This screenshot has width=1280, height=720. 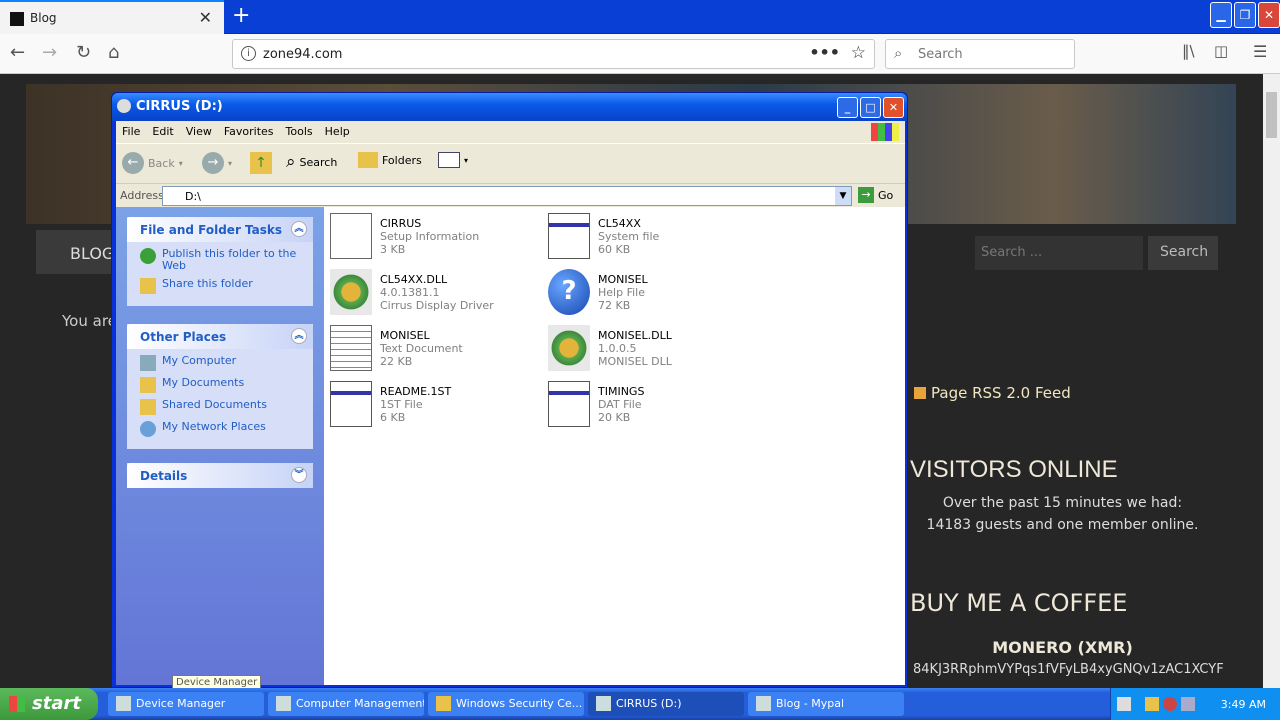 What do you see at coordinates (1243, 704) in the screenshot?
I see `clock: 3:49 AM` at bounding box center [1243, 704].